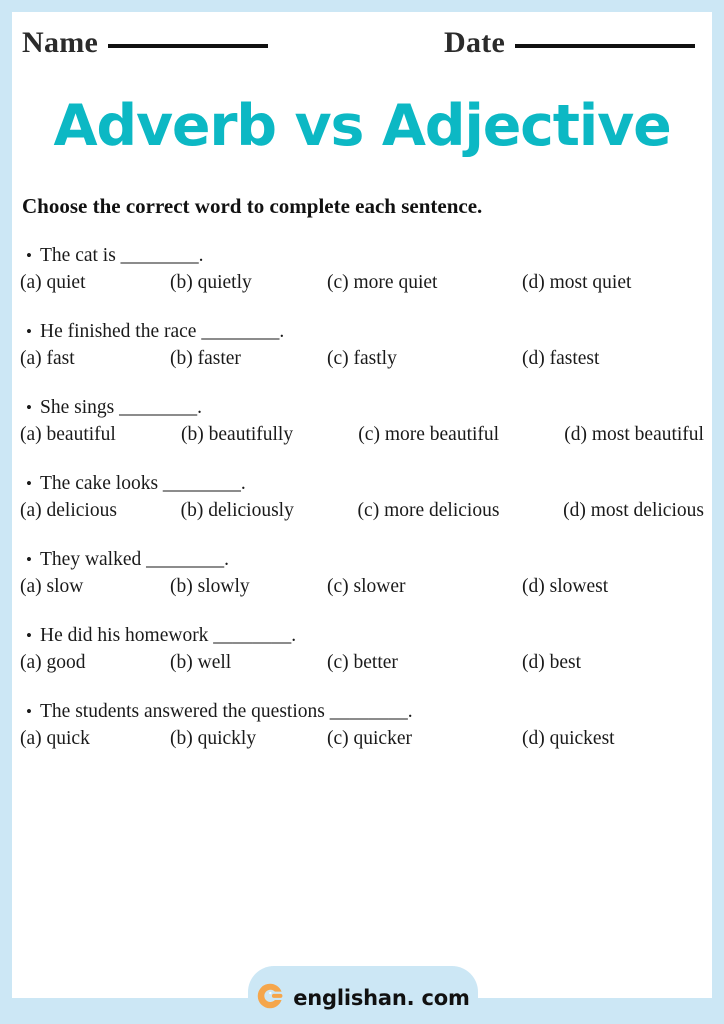 This screenshot has width=724, height=1024. I want to click on answer-option: (b) quietly, so click(248, 283).